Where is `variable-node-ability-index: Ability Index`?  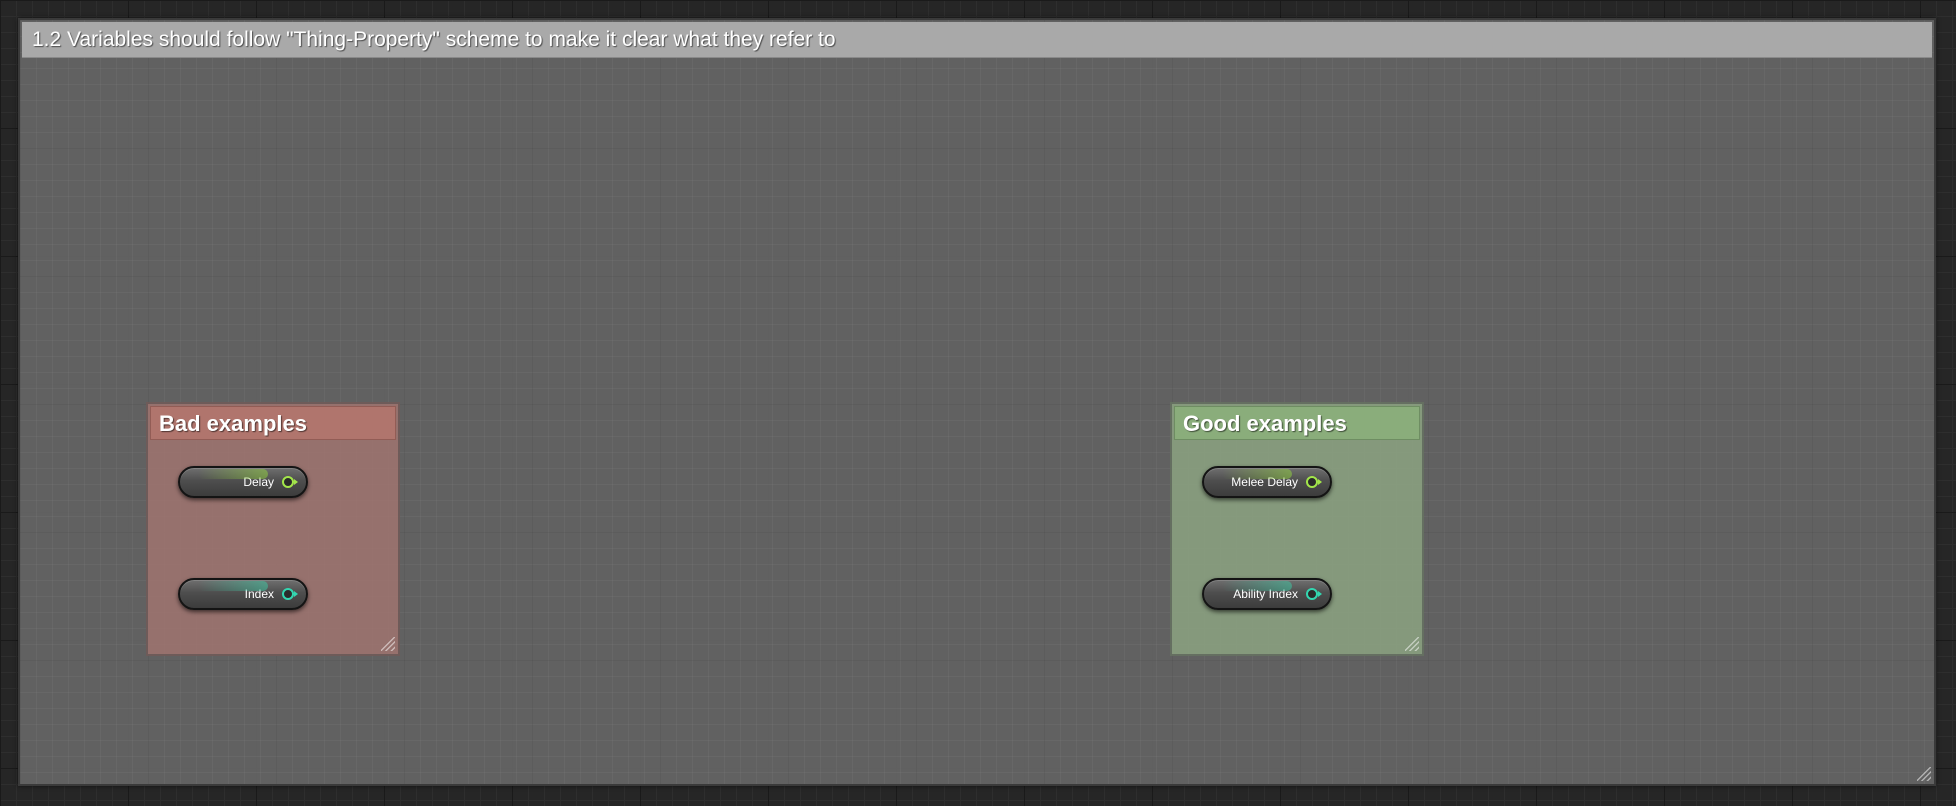 variable-node-ability-index: Ability Index is located at coordinates (1267, 594).